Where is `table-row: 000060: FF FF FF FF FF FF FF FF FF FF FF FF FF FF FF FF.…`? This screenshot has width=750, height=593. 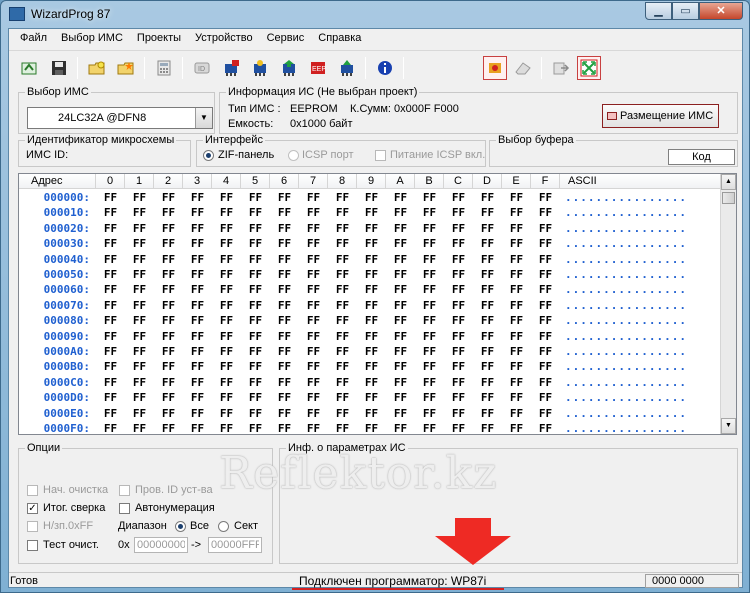 table-row: 000060: FF FF FF FF FF FF FF FF FF FF FF FF FF FF FF FF.… is located at coordinates (370, 290).